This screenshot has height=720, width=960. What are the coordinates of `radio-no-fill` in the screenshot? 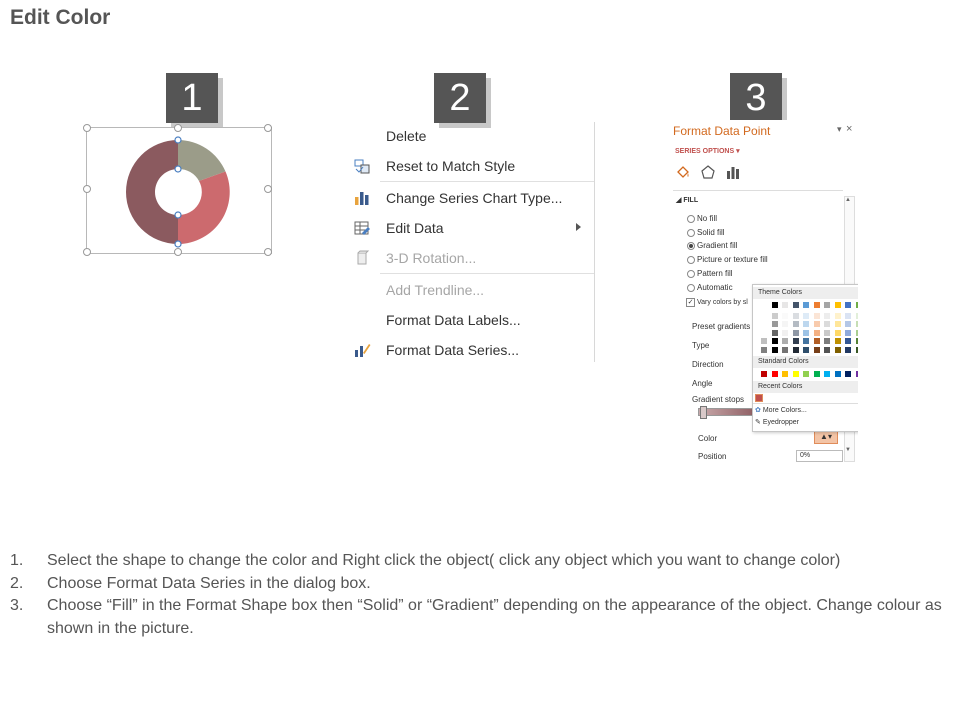 It's located at (691, 219).